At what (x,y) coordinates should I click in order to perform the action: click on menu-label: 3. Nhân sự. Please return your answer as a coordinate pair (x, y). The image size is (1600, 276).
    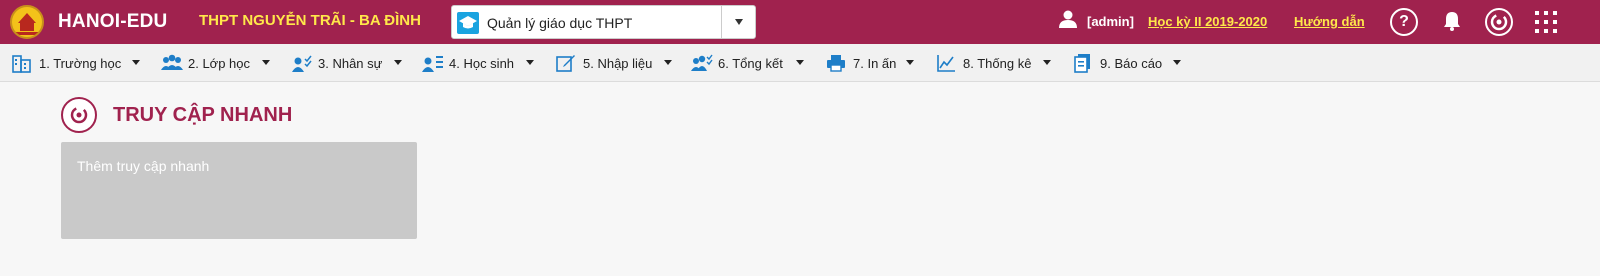
    Looking at the image, I should click on (350, 63).